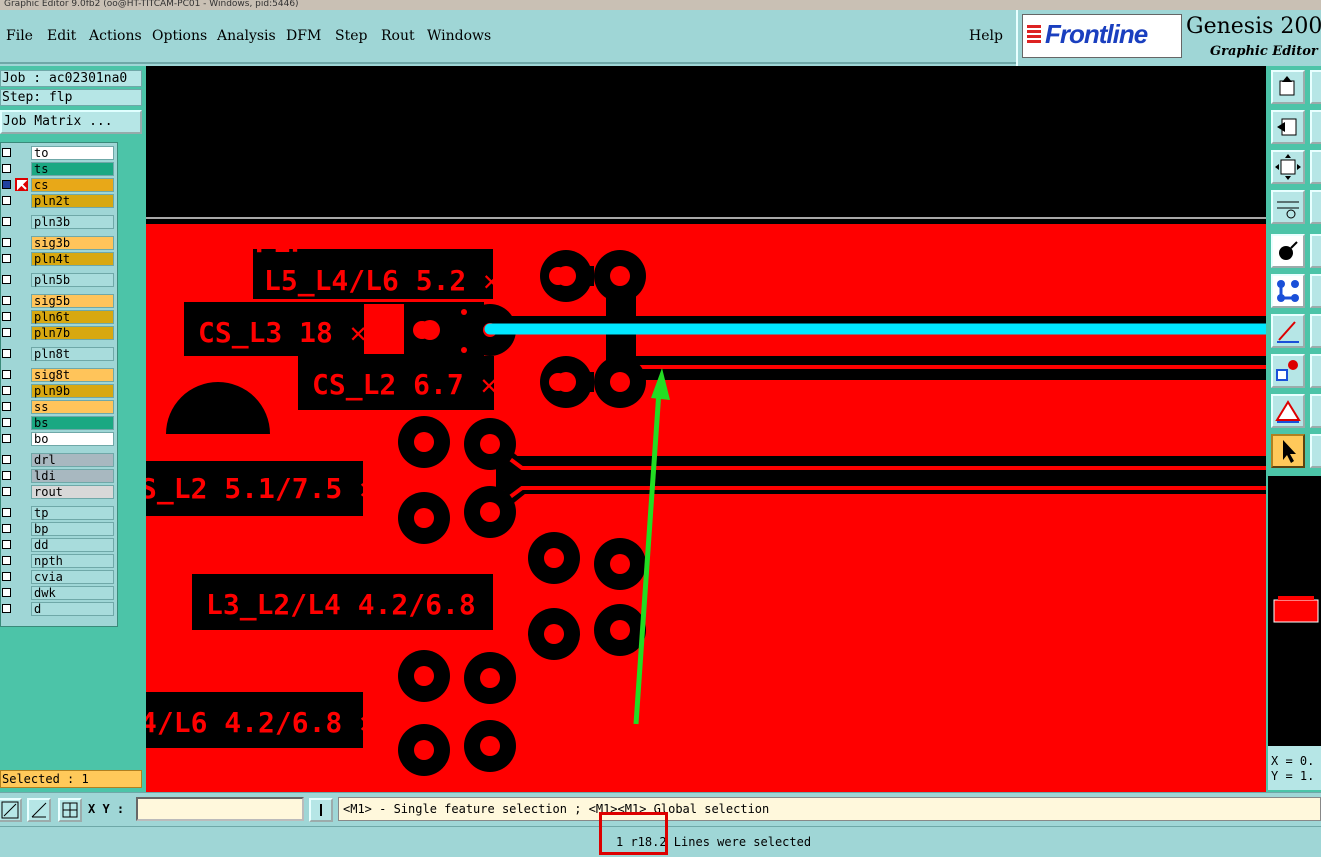 The width and height of the screenshot is (1321, 857). What do you see at coordinates (72, 222) in the screenshot?
I see `layer-name: pln3b` at bounding box center [72, 222].